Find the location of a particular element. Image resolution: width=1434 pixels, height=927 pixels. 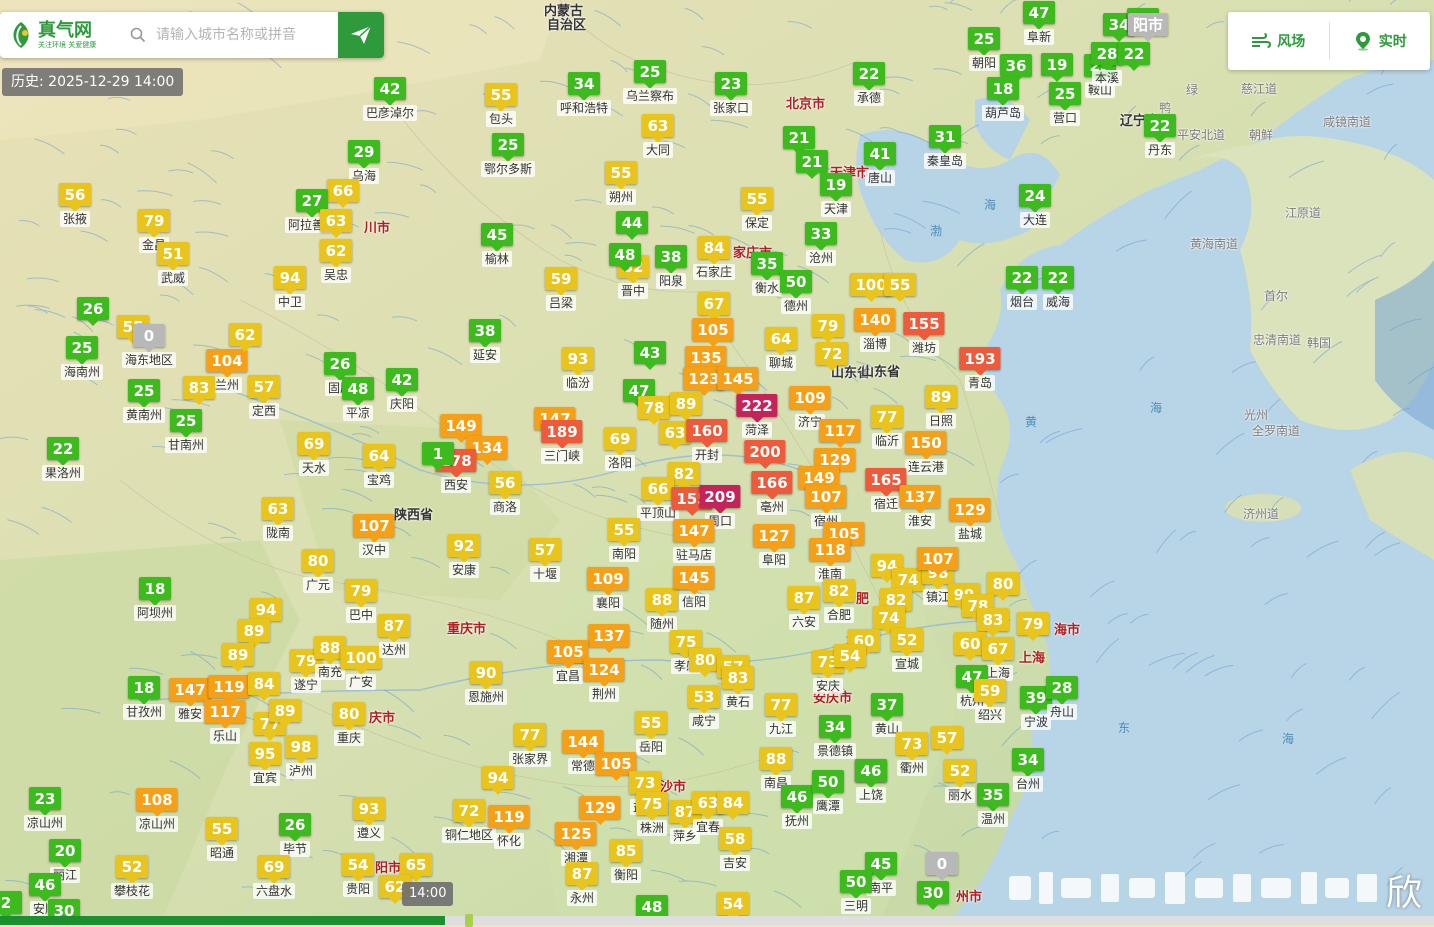

aqi-marker: 83 is located at coordinates (738, 680).